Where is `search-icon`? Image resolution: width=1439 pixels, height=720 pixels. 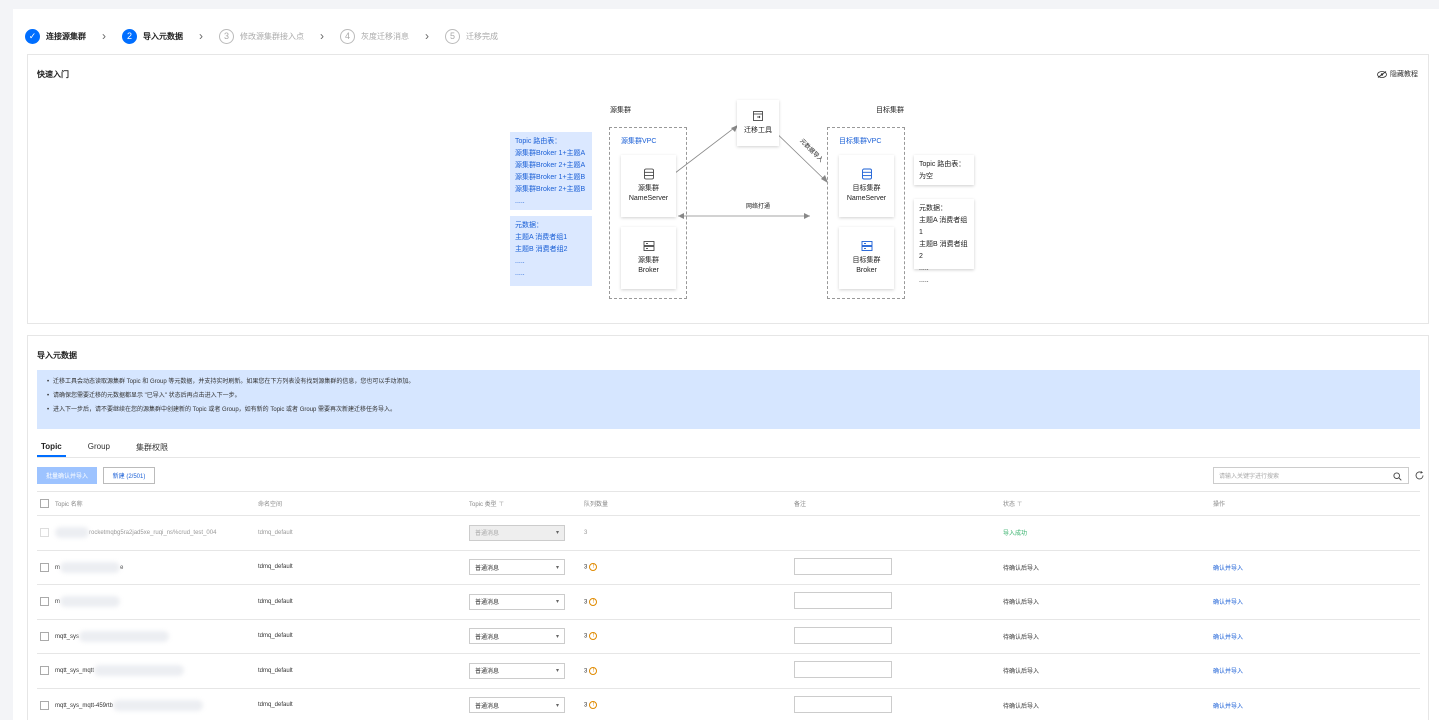 search-icon is located at coordinates (1397, 476).